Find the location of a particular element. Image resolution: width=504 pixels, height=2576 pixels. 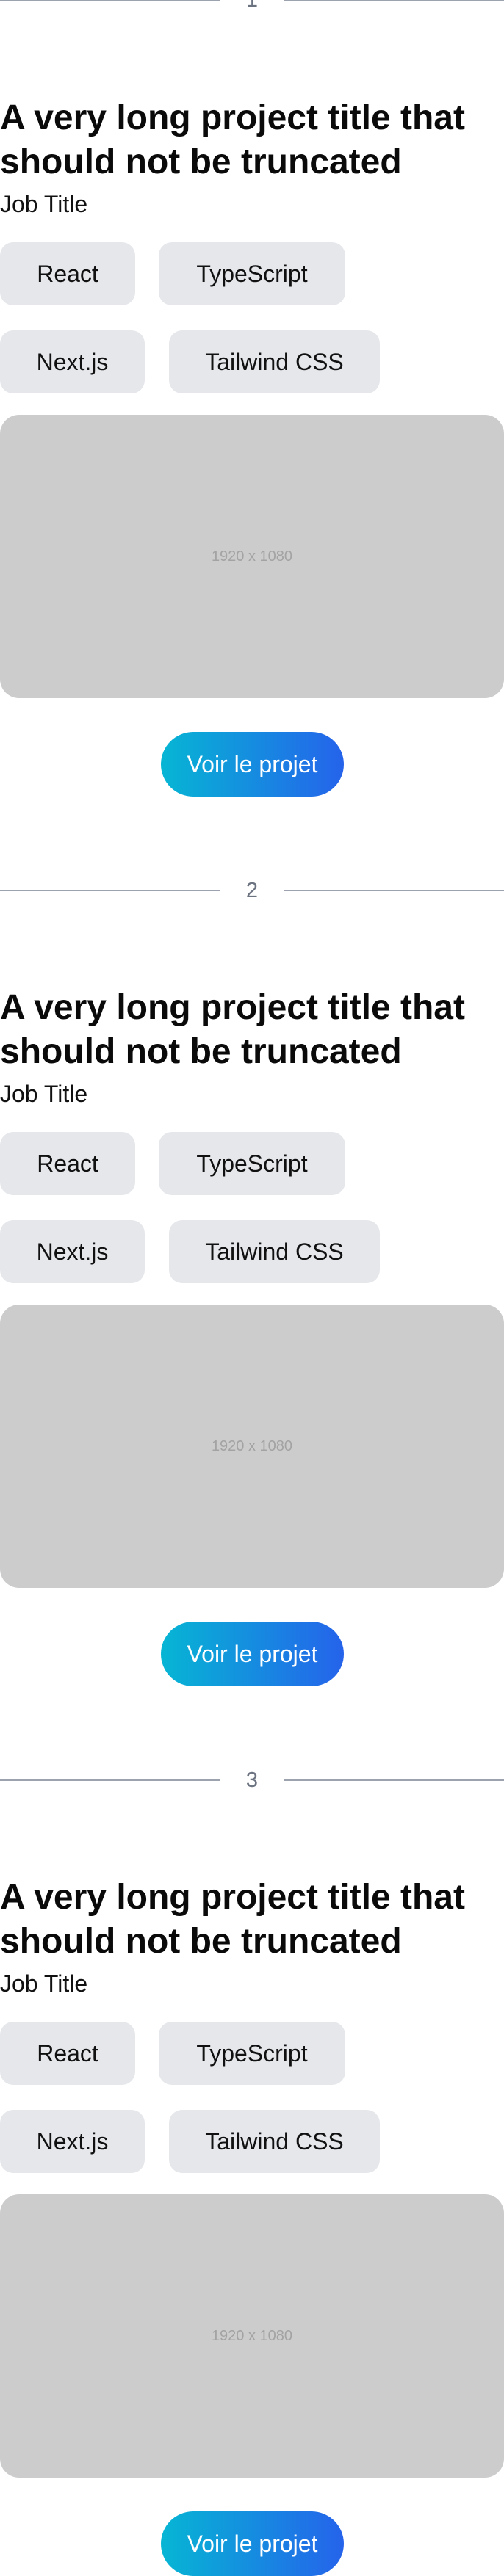

section-divider: 3 is located at coordinates (252, 1780).